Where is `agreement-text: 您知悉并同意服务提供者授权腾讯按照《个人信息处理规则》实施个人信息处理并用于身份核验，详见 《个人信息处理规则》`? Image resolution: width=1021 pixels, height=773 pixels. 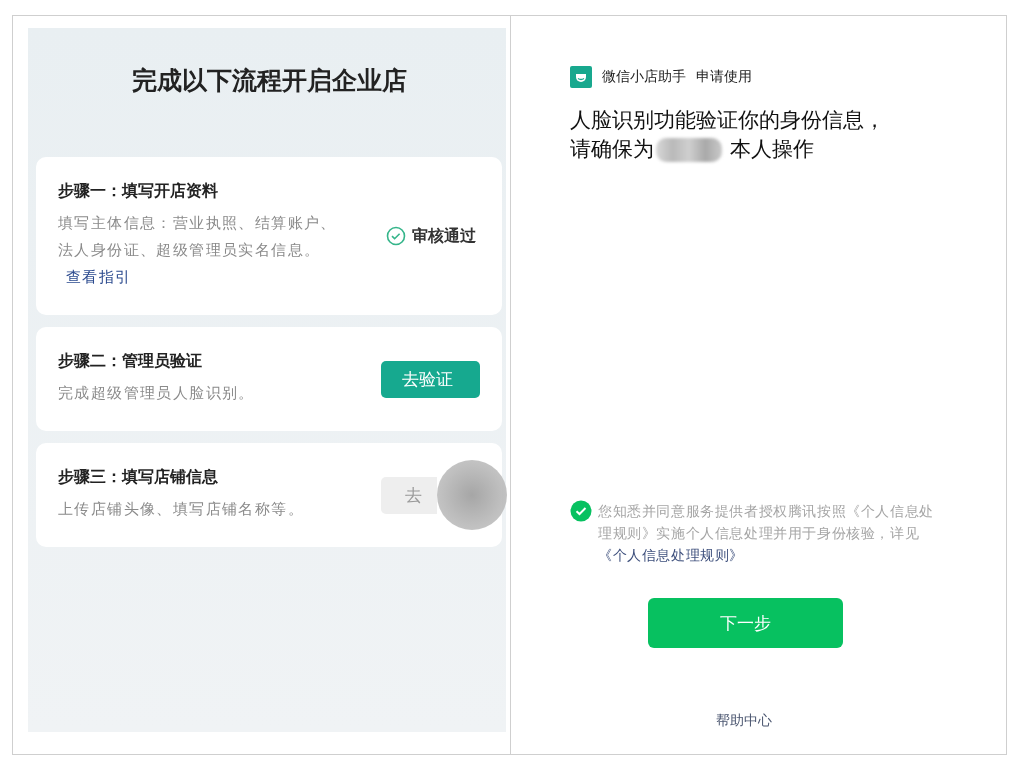 agreement-text: 您知悉并同意服务提供者授权腾讯按照《个人信息处理规则》实施个人信息处理并用于身份核验，详见 《个人信息处理规则》 is located at coordinates (766, 533).